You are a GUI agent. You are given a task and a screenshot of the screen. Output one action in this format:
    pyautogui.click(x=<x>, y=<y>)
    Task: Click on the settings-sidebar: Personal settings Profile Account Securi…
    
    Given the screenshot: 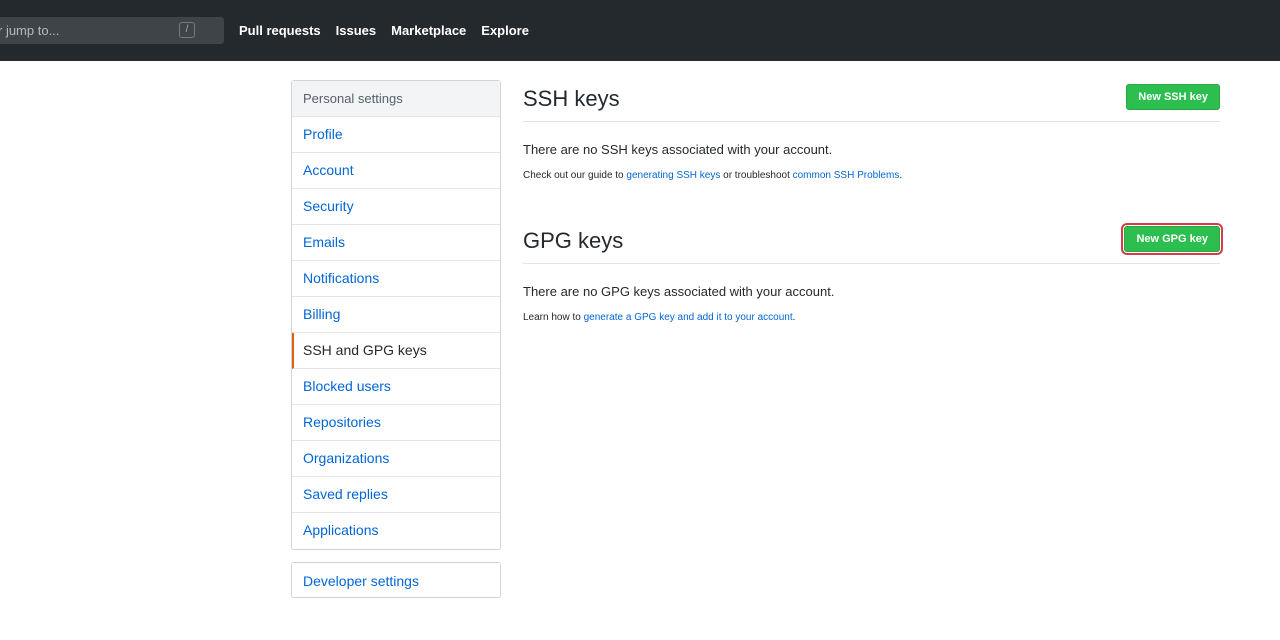 What is the action you would take?
    pyautogui.click(x=396, y=315)
    